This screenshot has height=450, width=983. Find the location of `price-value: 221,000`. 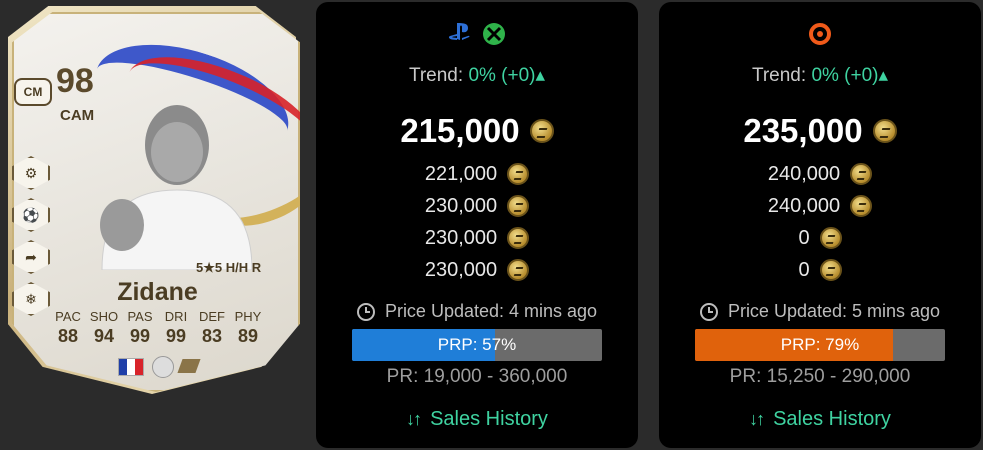

price-value: 221,000 is located at coordinates (461, 173).